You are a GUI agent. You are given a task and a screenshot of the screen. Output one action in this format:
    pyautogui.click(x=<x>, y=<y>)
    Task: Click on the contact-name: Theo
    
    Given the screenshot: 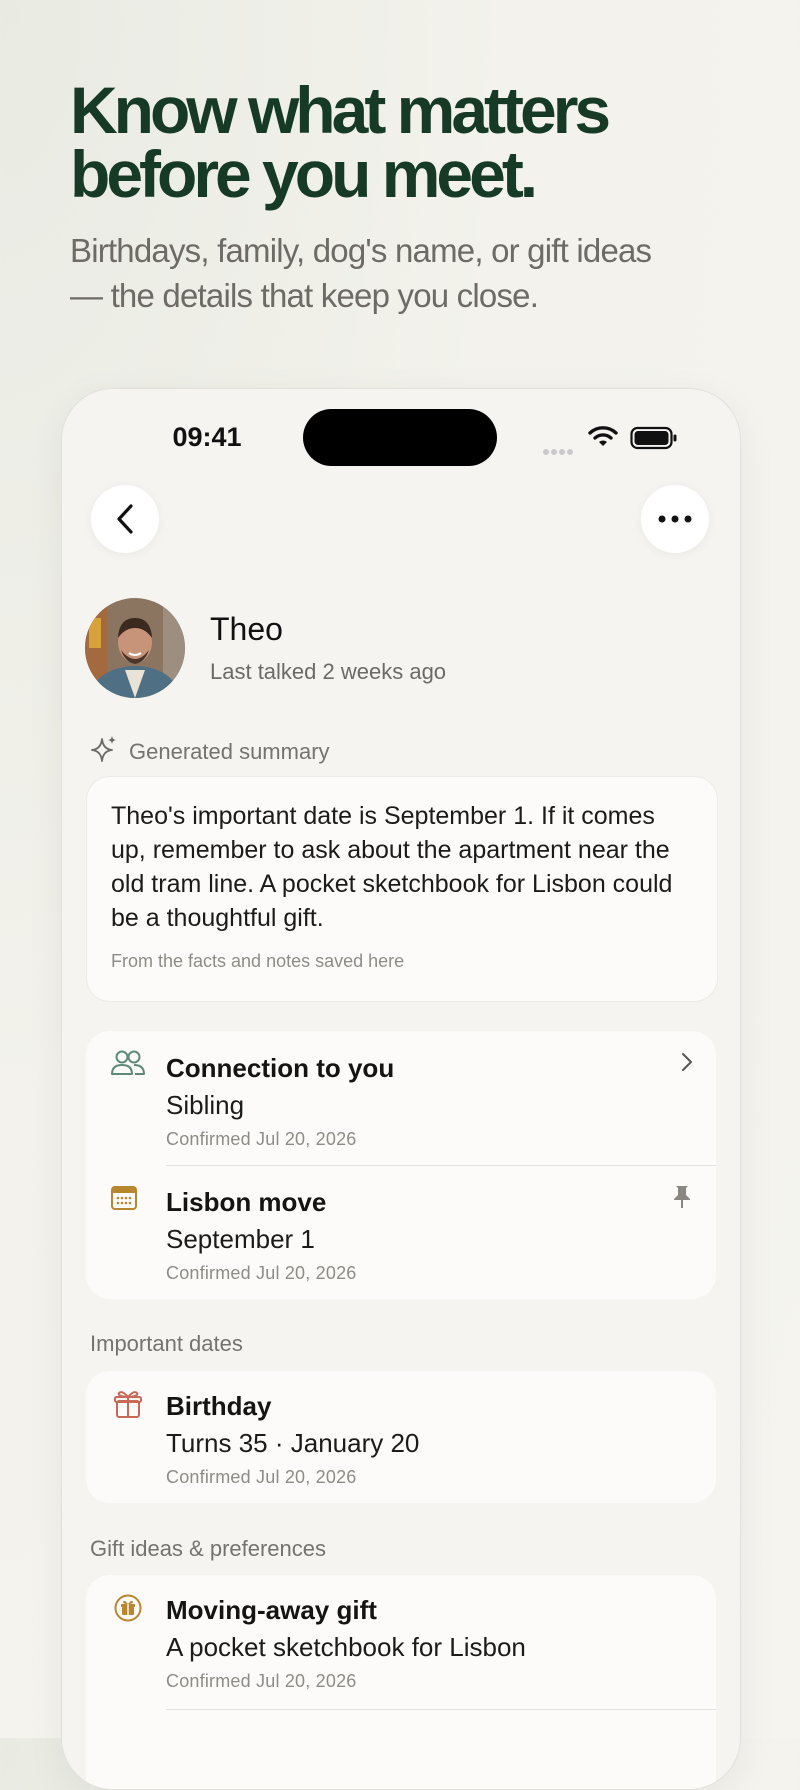 What is the action you would take?
    pyautogui.click(x=246, y=629)
    